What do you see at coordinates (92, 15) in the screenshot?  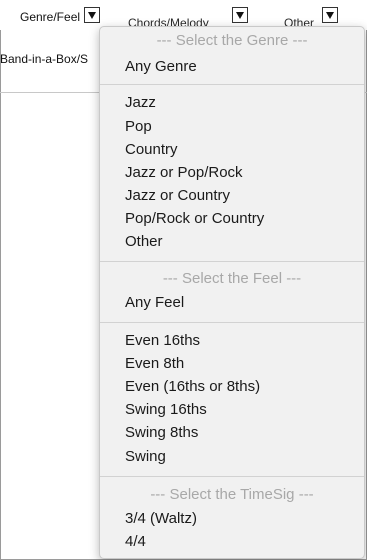 I see `genre-feel-dropdown-arrow-icon` at bounding box center [92, 15].